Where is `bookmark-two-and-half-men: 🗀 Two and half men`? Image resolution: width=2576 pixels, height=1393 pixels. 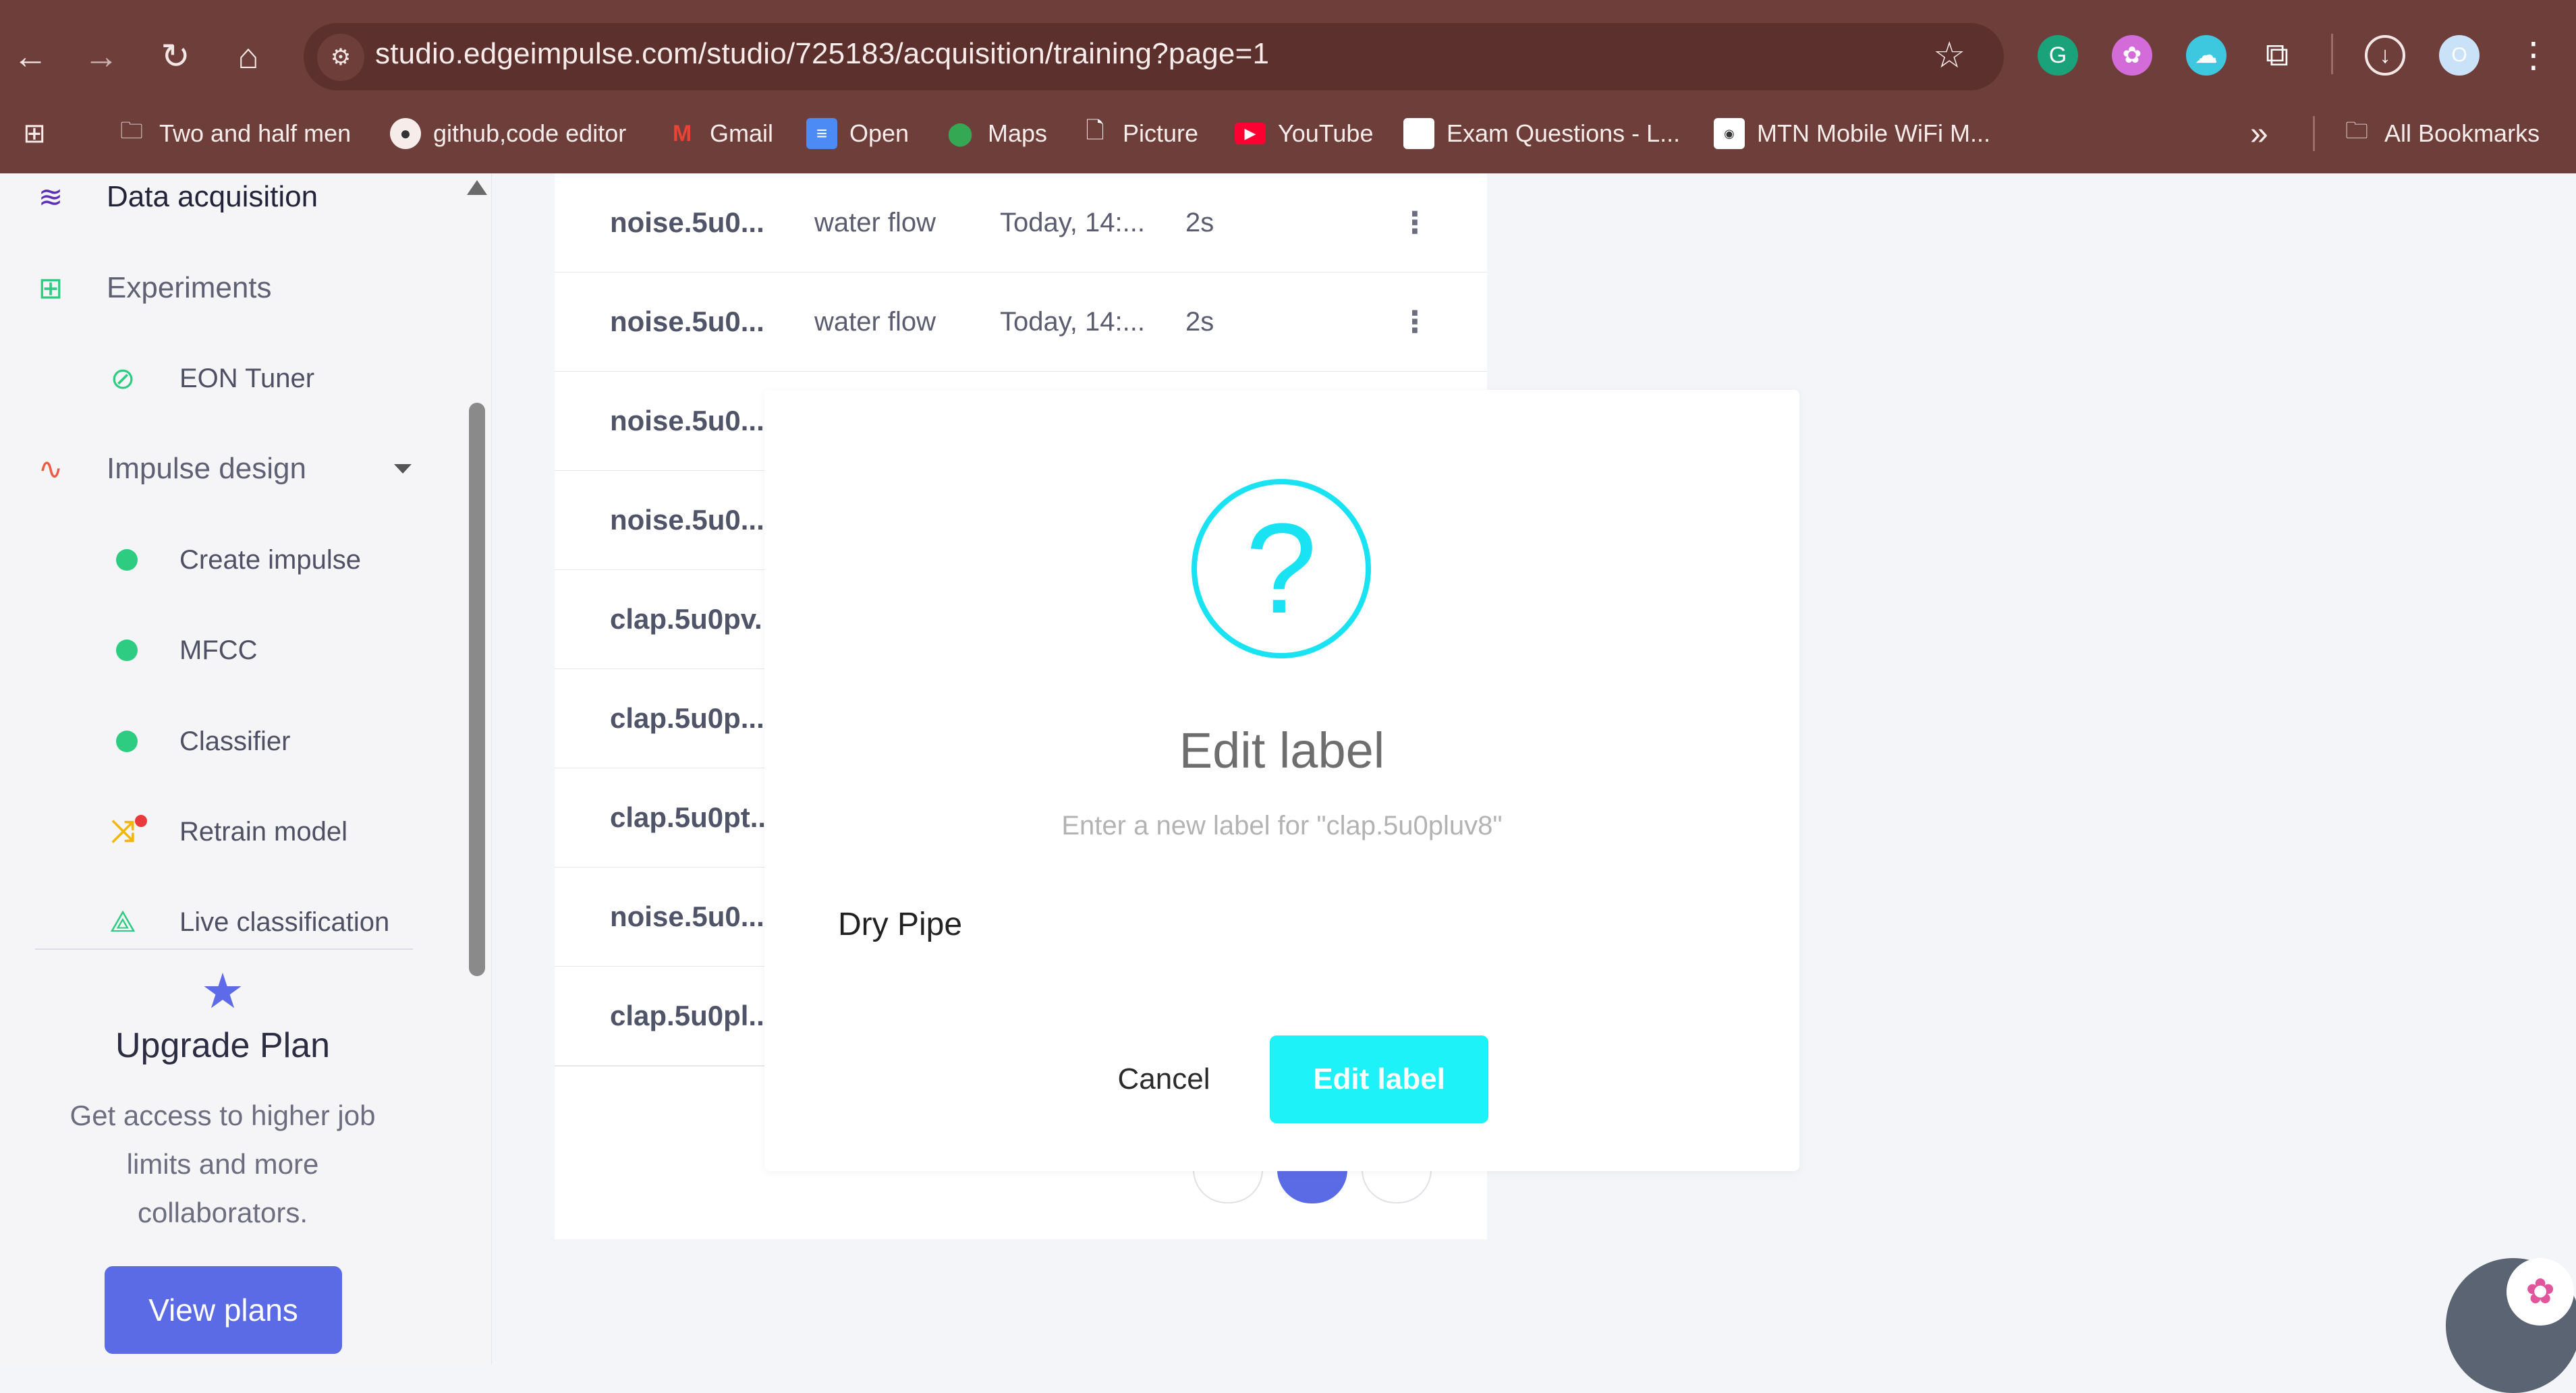
bookmark-two-and-half-men: 🗀 Two and half men is located at coordinates (233, 134).